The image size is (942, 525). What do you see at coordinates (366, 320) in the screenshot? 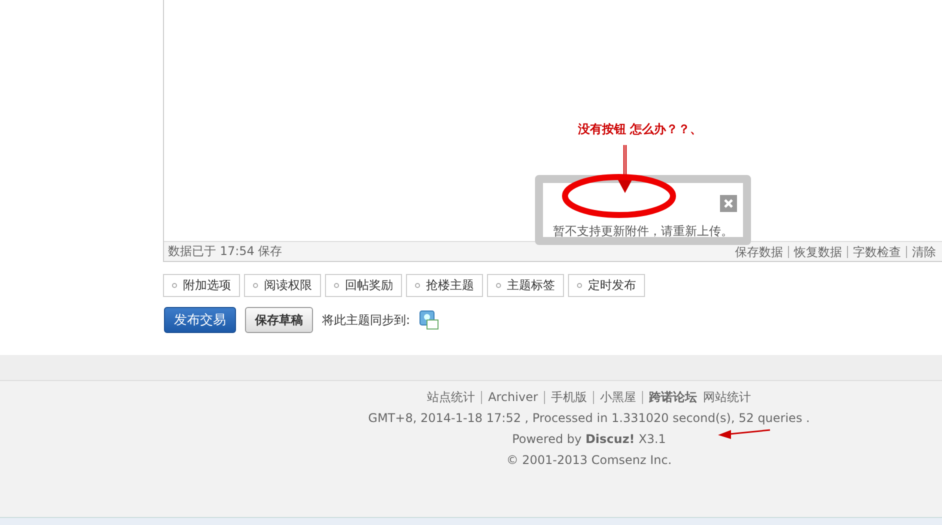
I see `sync-label: 将此主题同步到:` at bounding box center [366, 320].